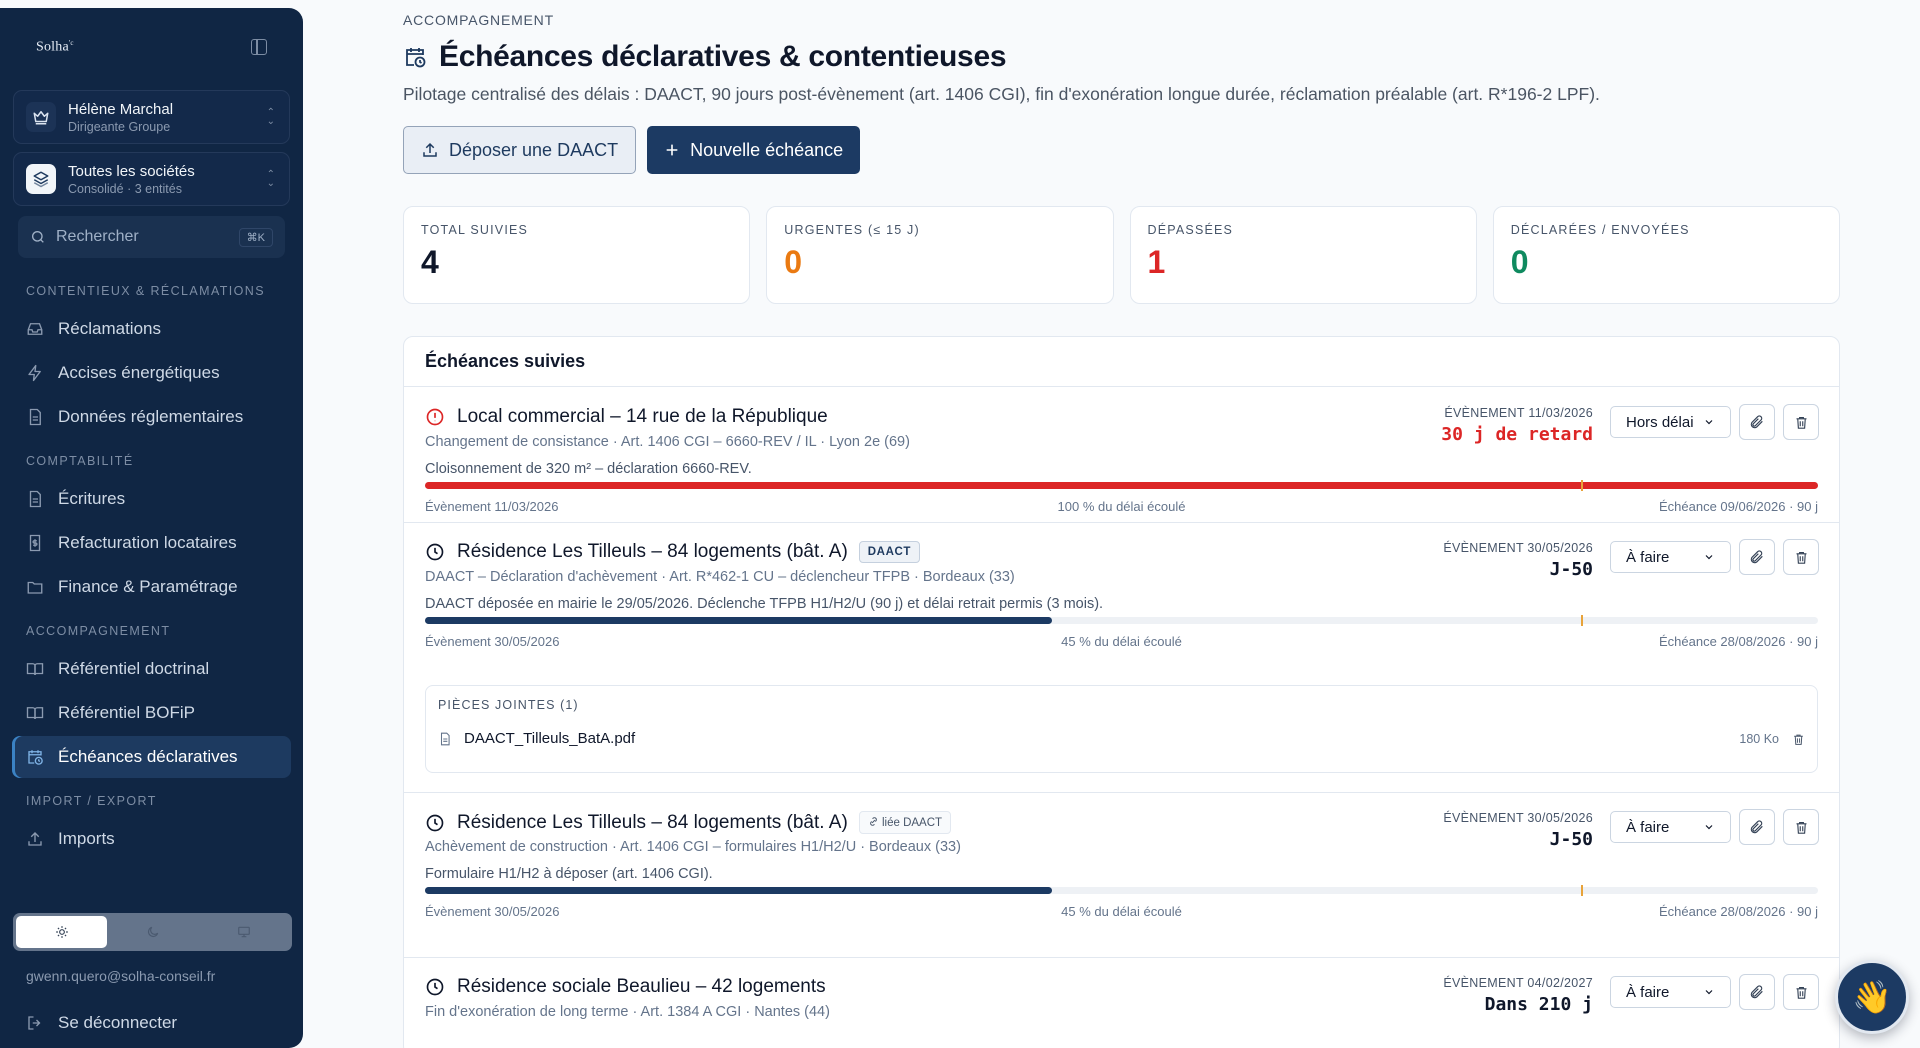 The image size is (1920, 1048). Describe the element at coordinates (151, 499) in the screenshot. I see `sidebar-item-ecritures: Écritures` at that location.